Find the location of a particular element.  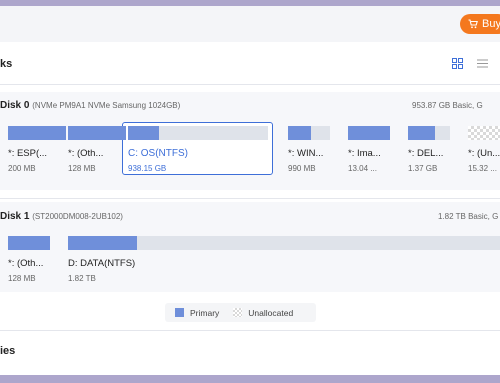

disk-0-summary: 953.87 GB Basic, G is located at coordinates (447, 105).